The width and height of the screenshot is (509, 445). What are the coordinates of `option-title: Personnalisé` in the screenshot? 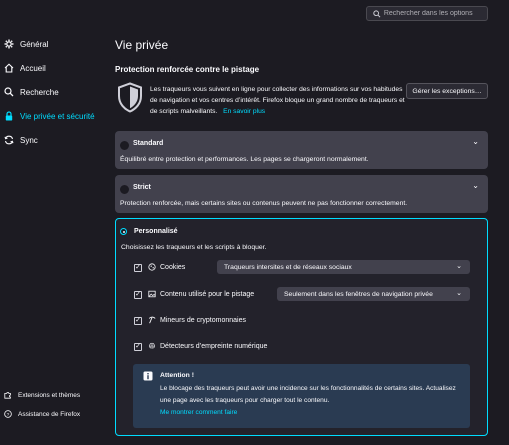 It's located at (156, 231).